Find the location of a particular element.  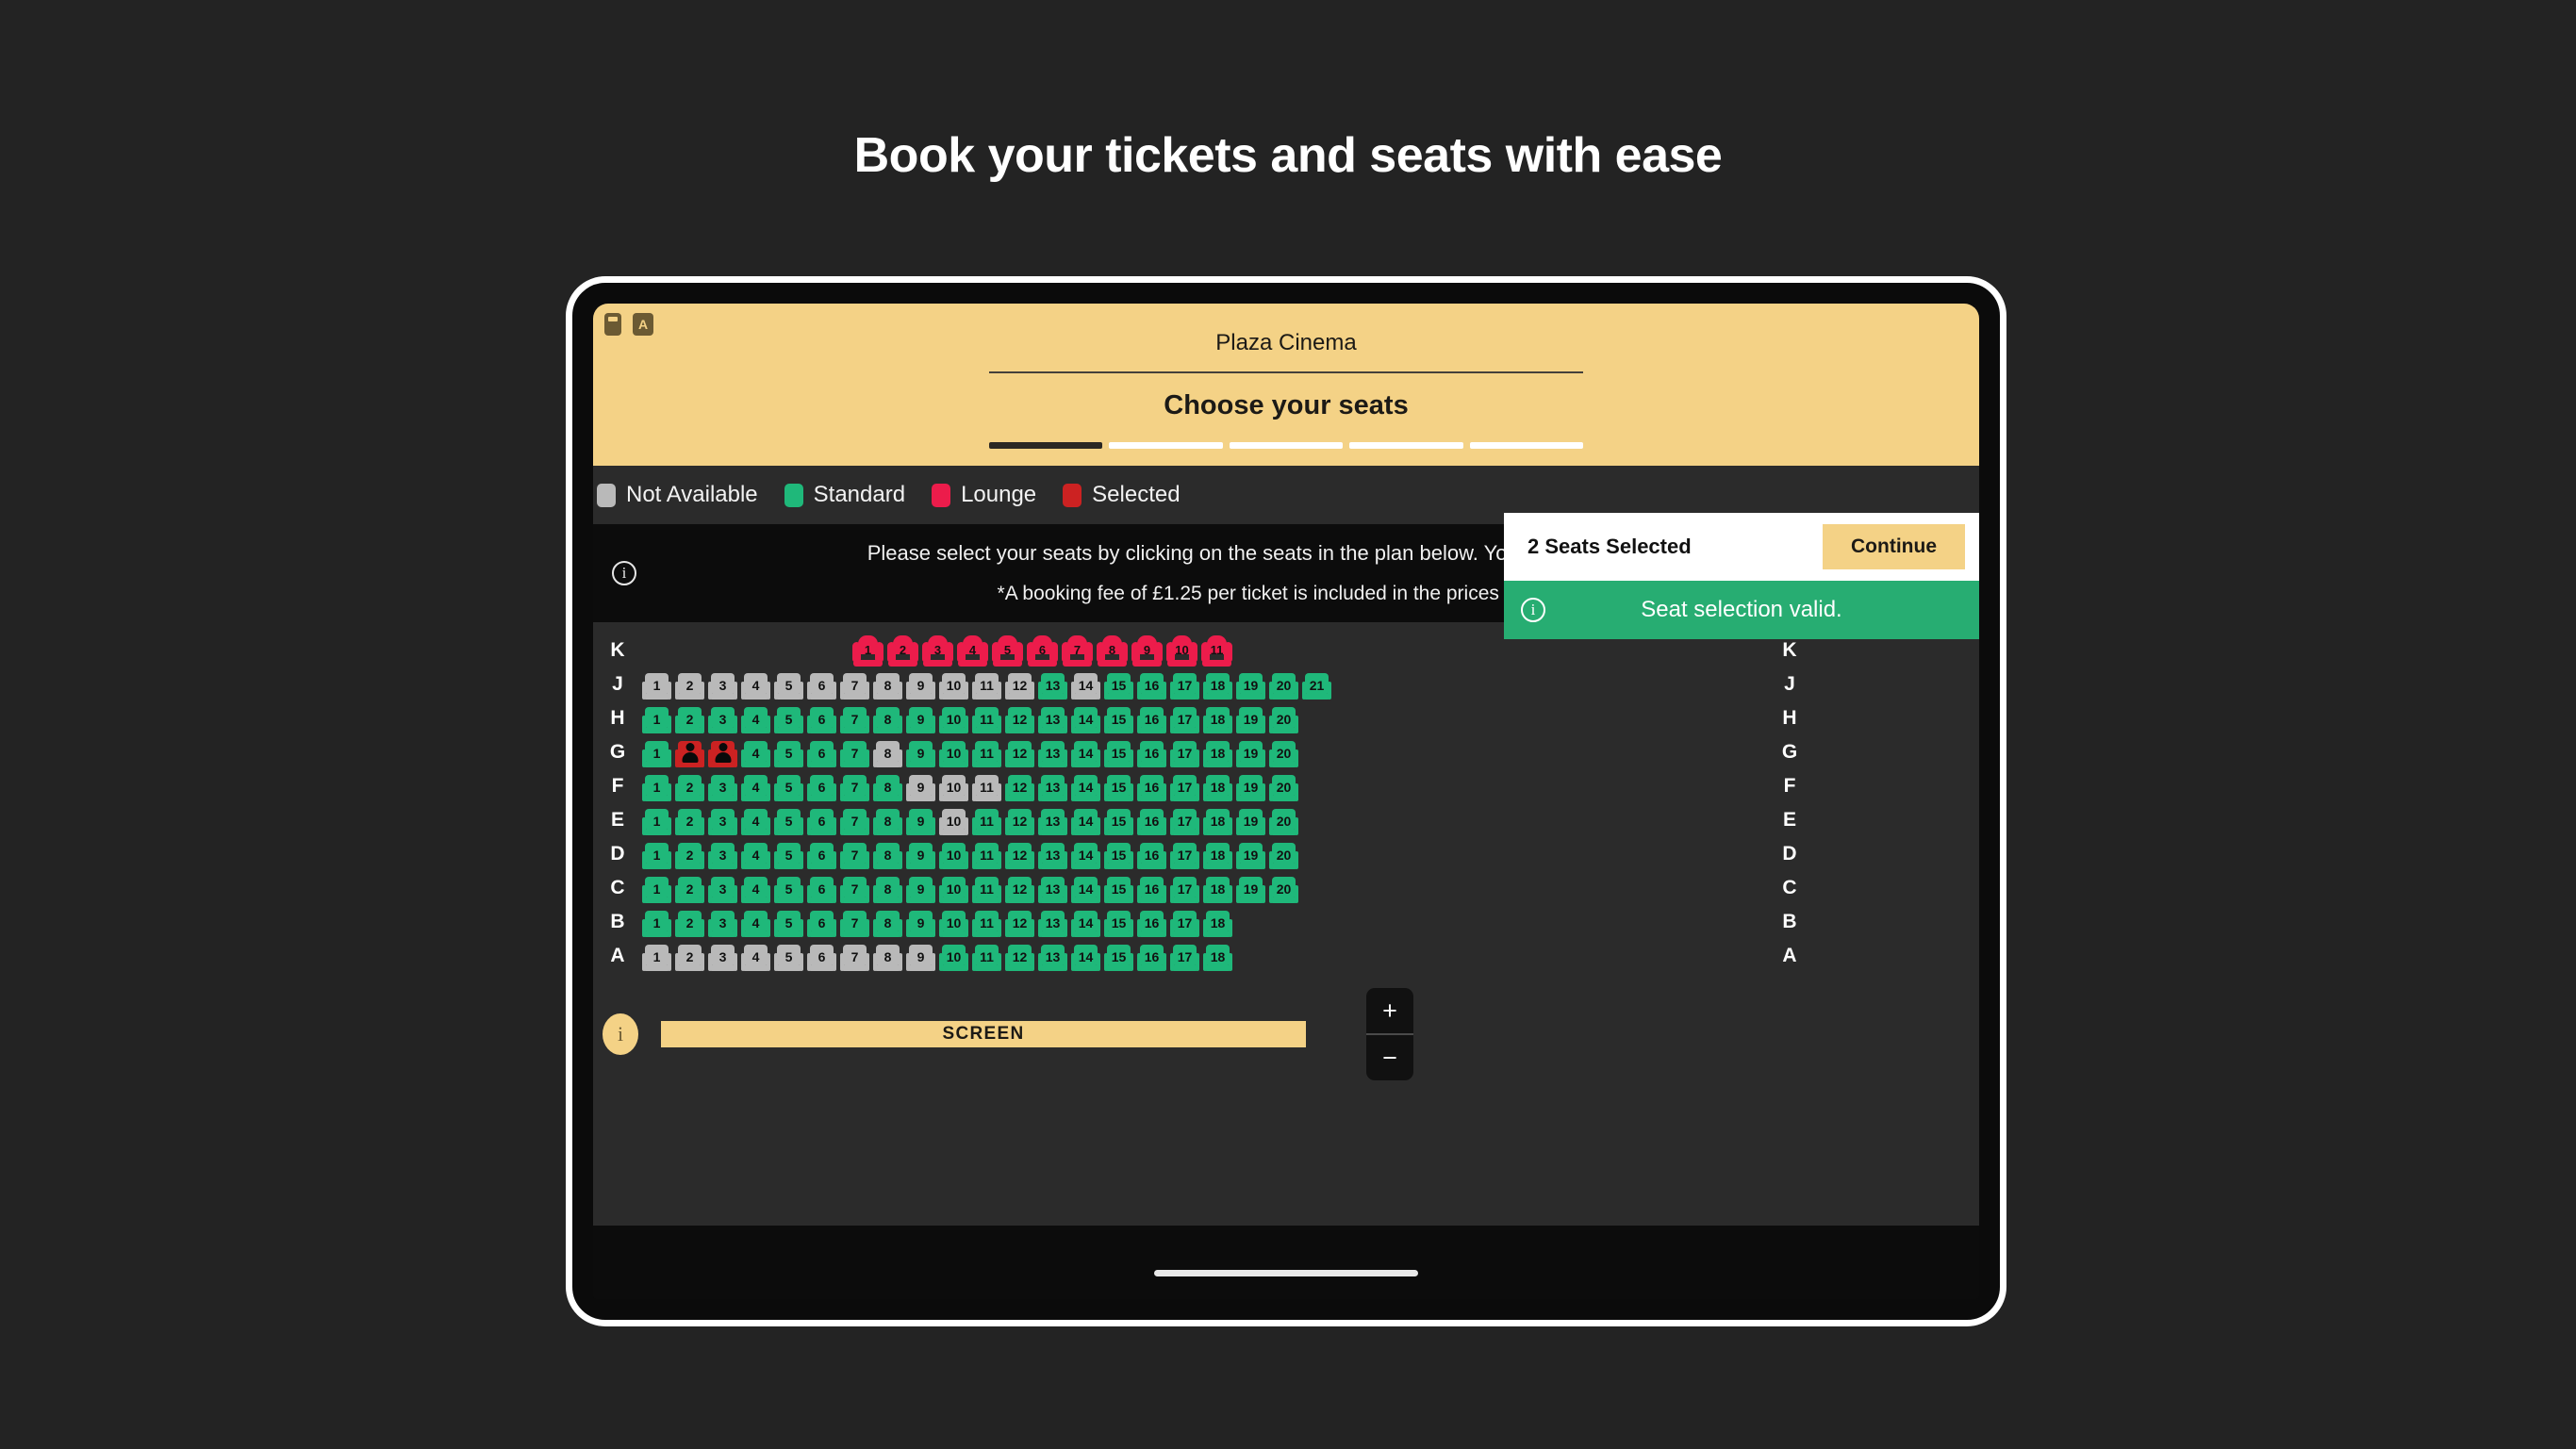

seat-E4: 4 is located at coordinates (755, 823).